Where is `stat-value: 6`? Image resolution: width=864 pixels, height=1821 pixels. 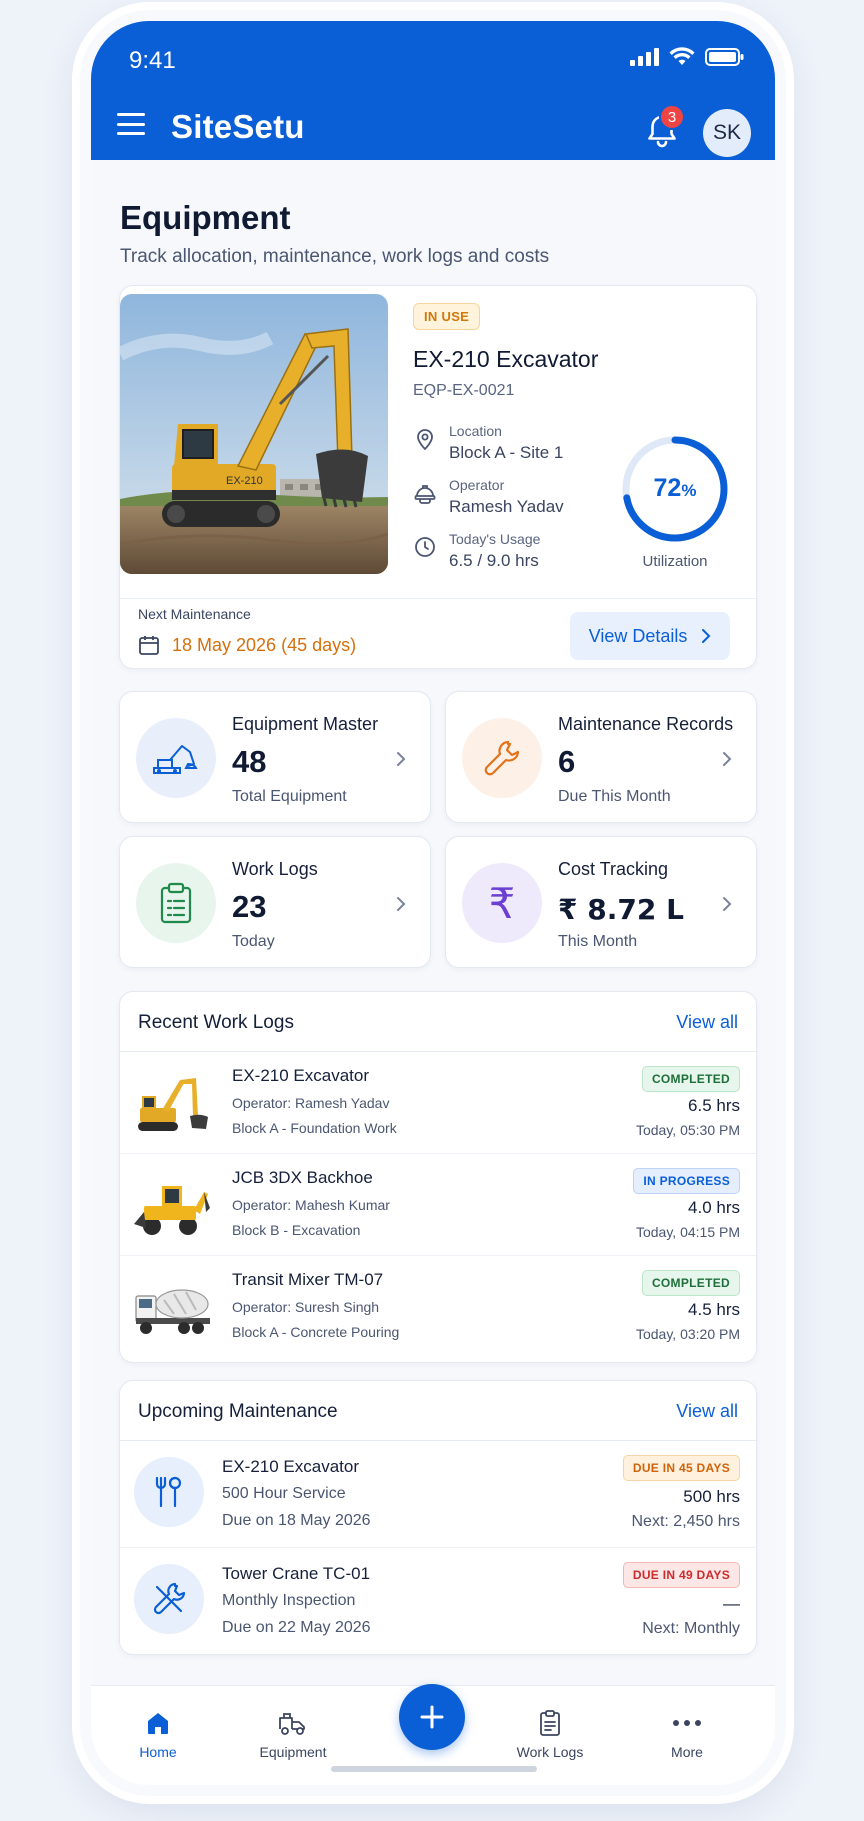 stat-value: 6 is located at coordinates (567, 761).